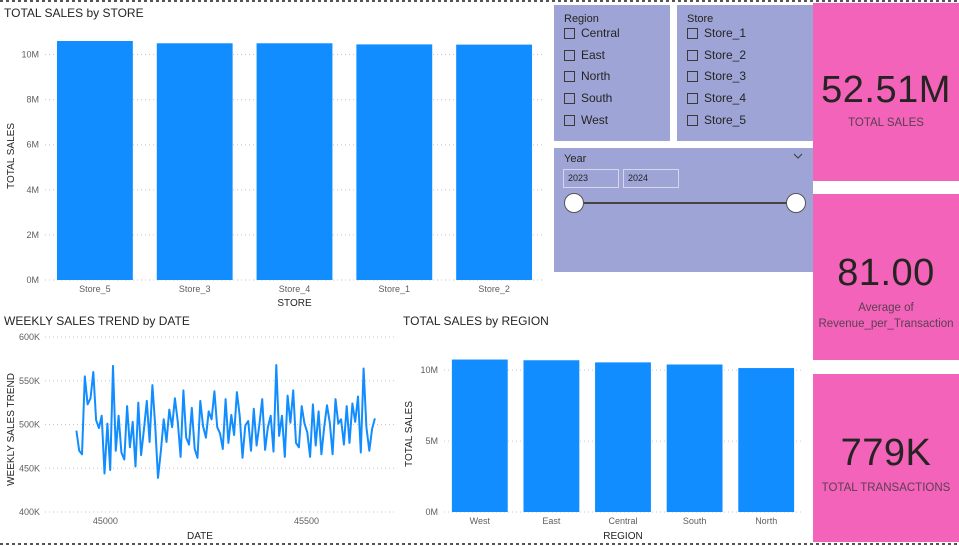 This screenshot has width=959, height=546. What do you see at coordinates (29, 512) in the screenshot?
I see `y-tick-label: 400K` at bounding box center [29, 512].